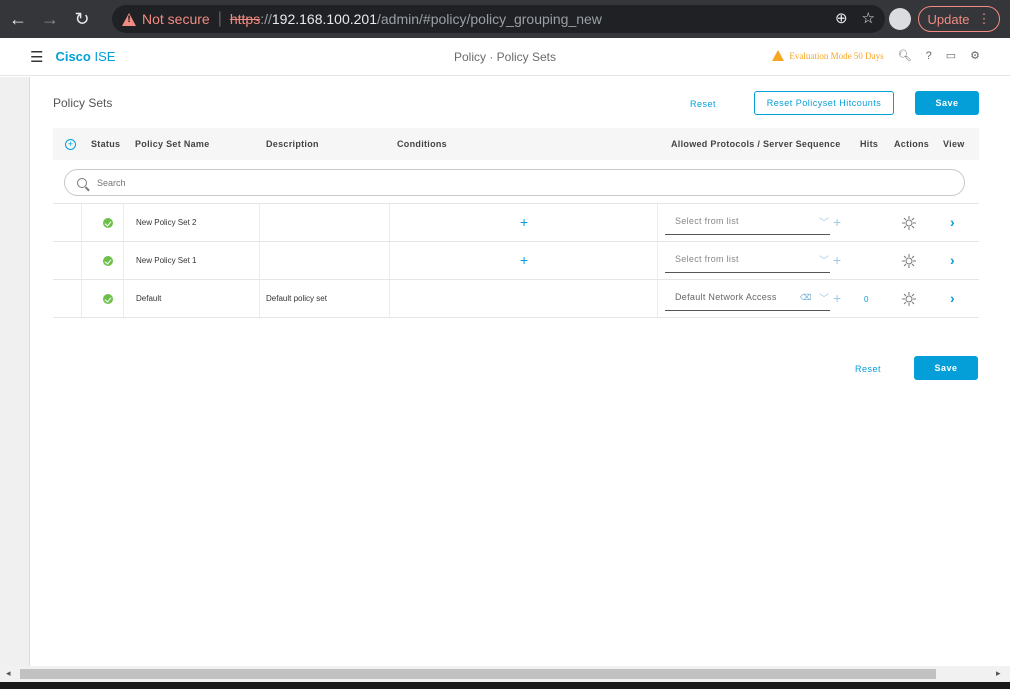 Image resolution: width=1010 pixels, height=689 pixels. Describe the element at coordinates (998, 673) in the screenshot. I see `scroll-right-icon: ▸` at that location.